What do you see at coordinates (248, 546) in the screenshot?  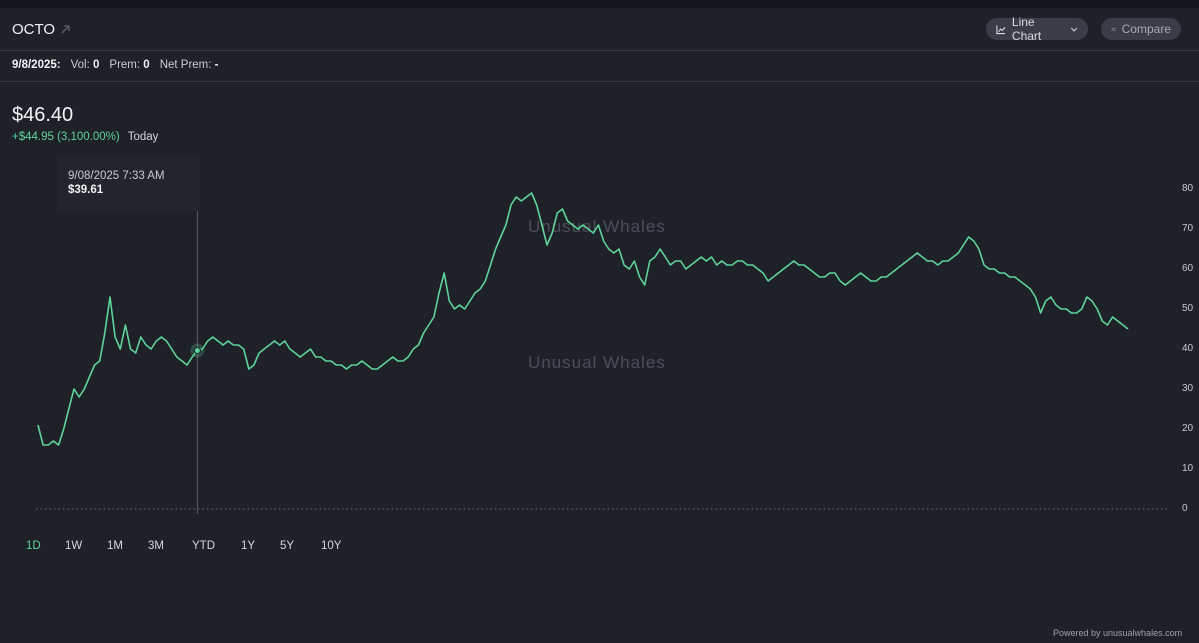 I see `range-1y: 1Y` at bounding box center [248, 546].